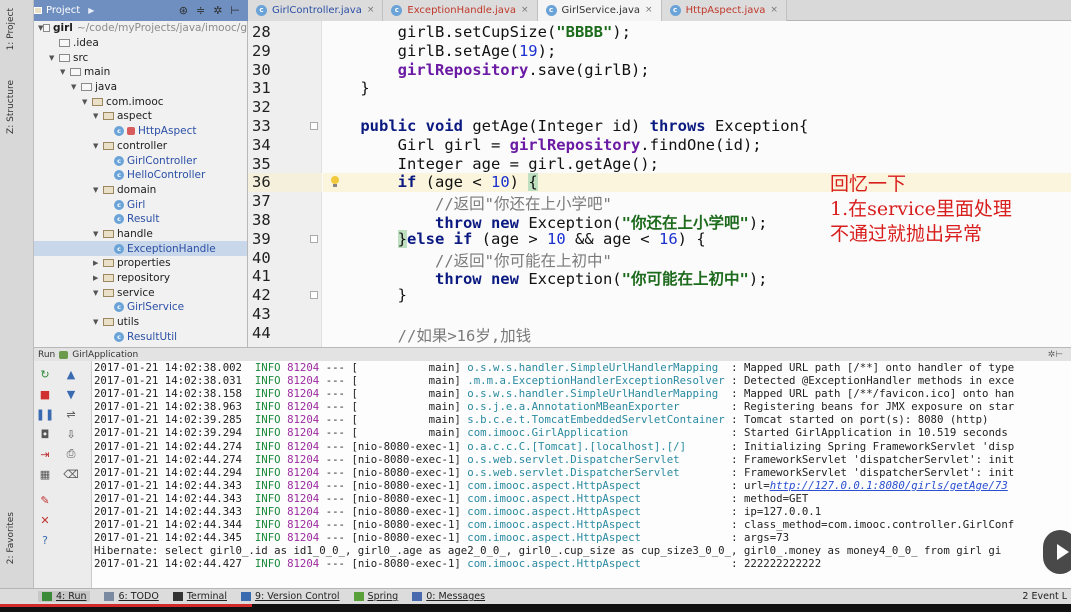 This screenshot has width=1071, height=612. What do you see at coordinates (545, 221) in the screenshot?
I see `code-line: throw new Exception("你还在上小学吧");` at bounding box center [545, 221].